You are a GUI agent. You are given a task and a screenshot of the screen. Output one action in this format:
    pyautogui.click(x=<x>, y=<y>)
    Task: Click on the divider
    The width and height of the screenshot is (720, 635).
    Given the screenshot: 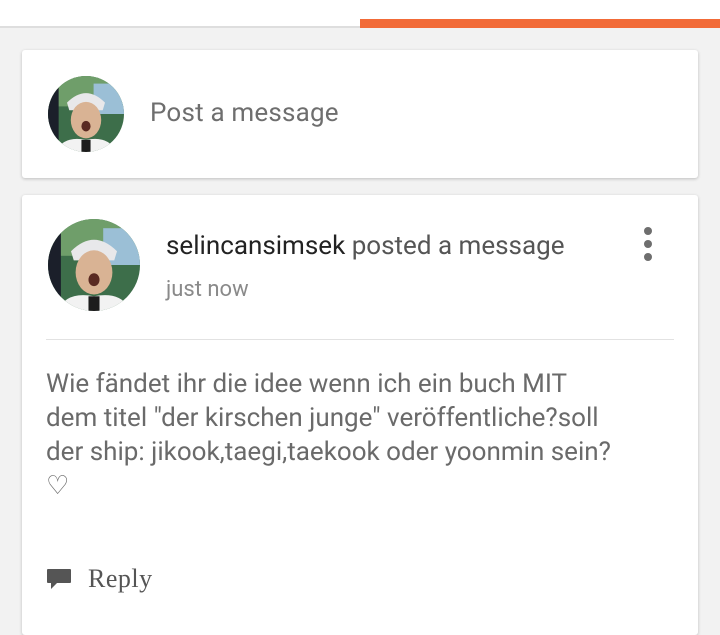 What is the action you would take?
    pyautogui.click(x=360, y=339)
    